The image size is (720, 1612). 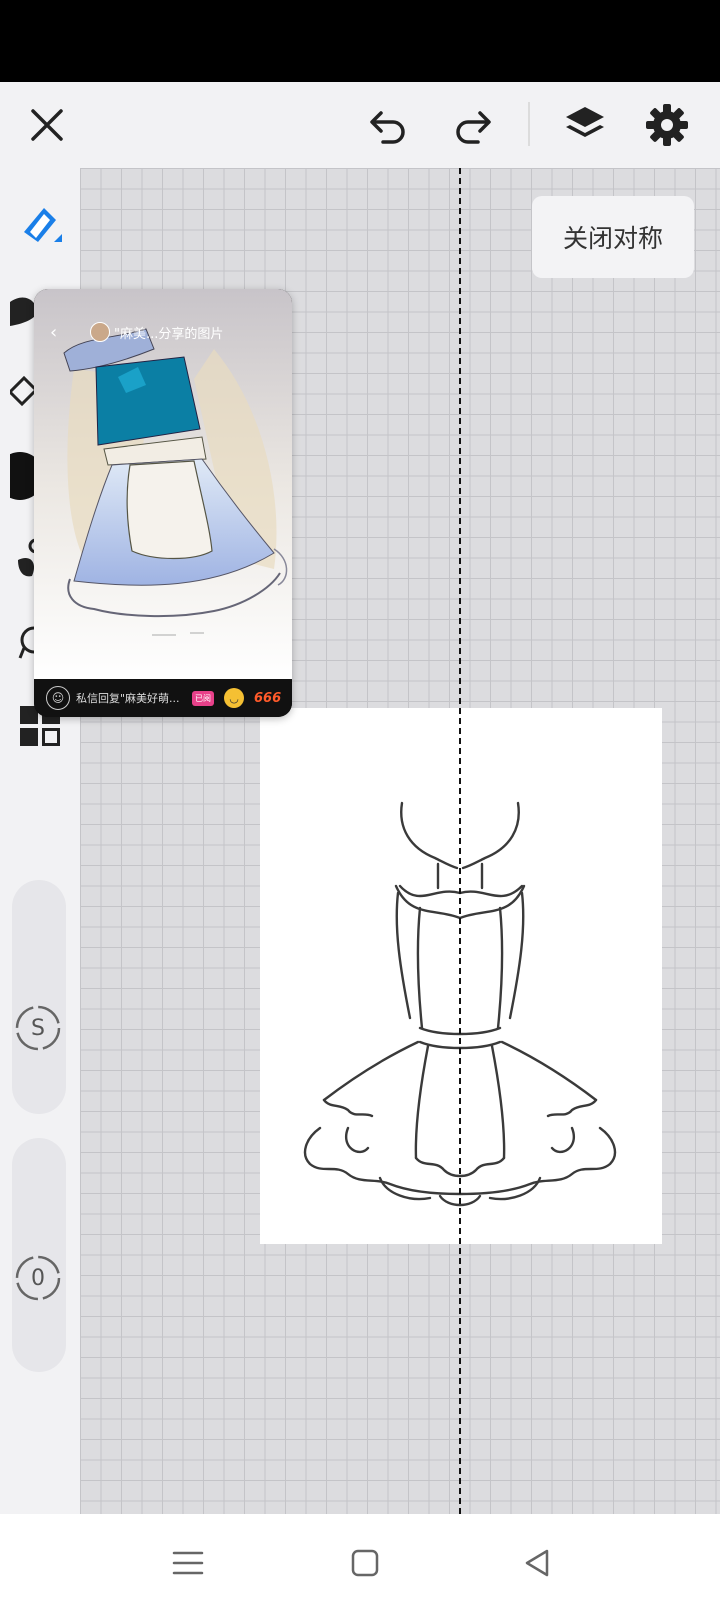 I want to click on symmetry-line, so click(x=460, y=841).